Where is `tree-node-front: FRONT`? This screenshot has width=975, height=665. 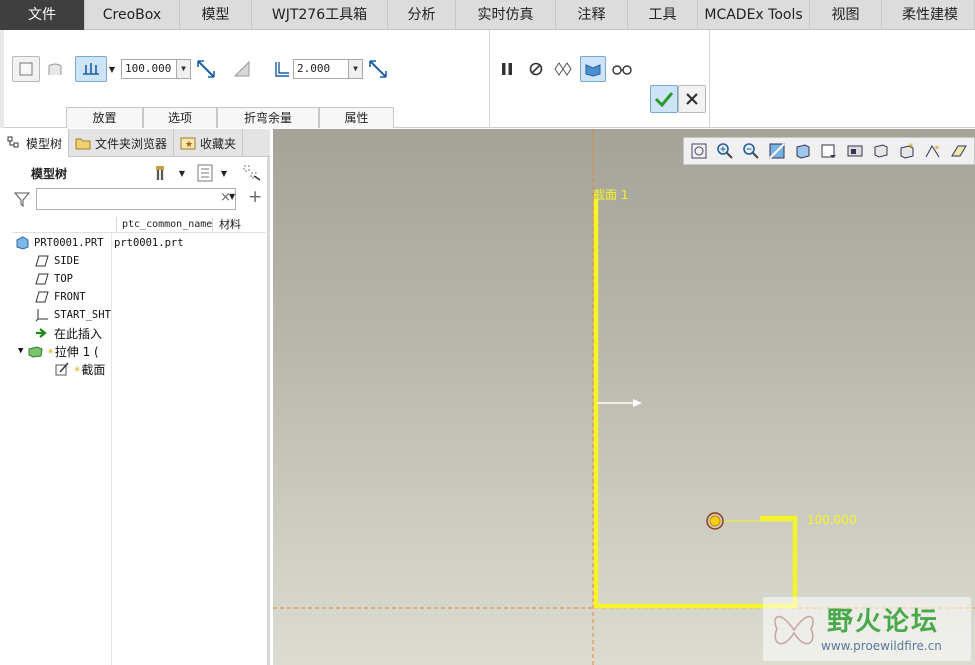
tree-node-front: FRONT is located at coordinates (60, 297).